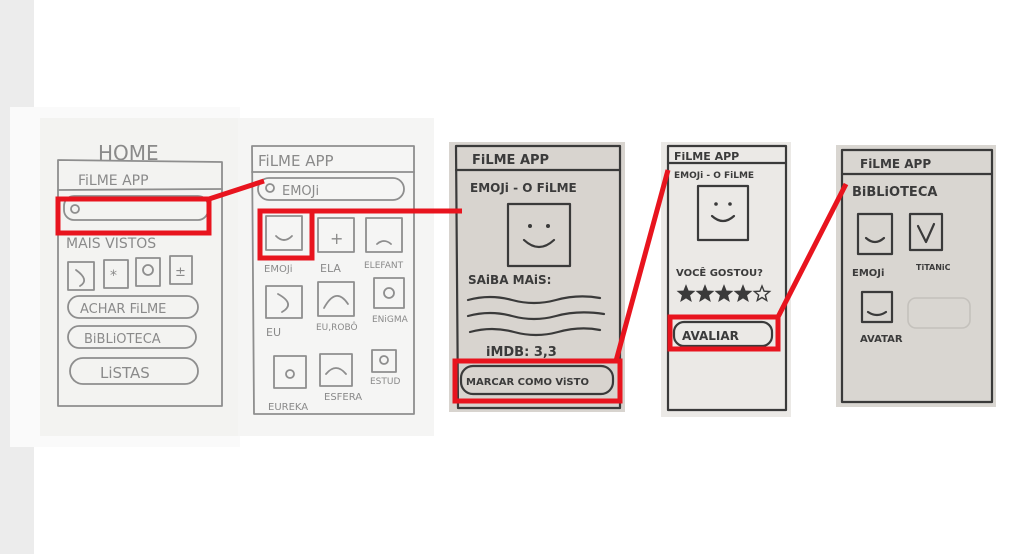  What do you see at coordinates (385, 382) in the screenshot?
I see `svg-text: ESTUD` at bounding box center [385, 382].